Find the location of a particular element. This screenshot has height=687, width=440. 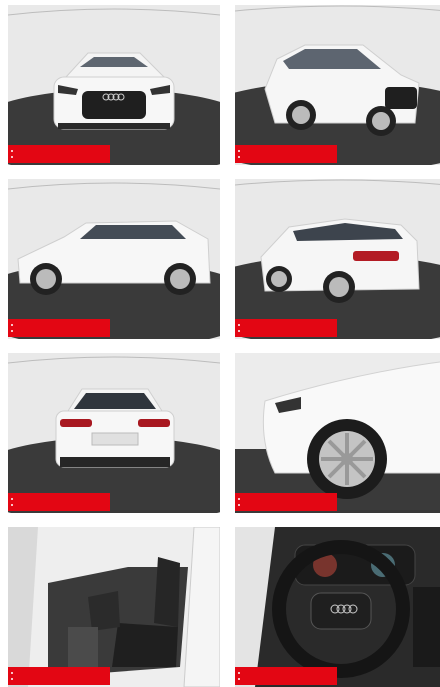

car-front-photo is located at coordinates (114, 85).